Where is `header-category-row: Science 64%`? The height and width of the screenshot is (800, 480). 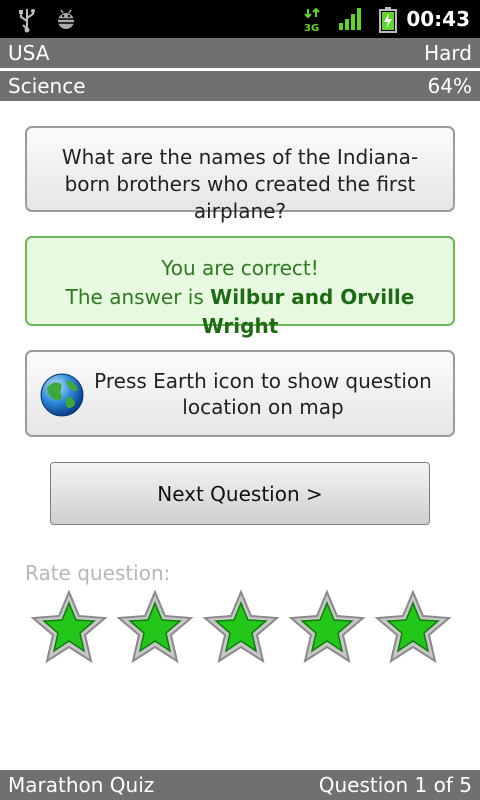 header-category-row: Science 64% is located at coordinates (240, 86).